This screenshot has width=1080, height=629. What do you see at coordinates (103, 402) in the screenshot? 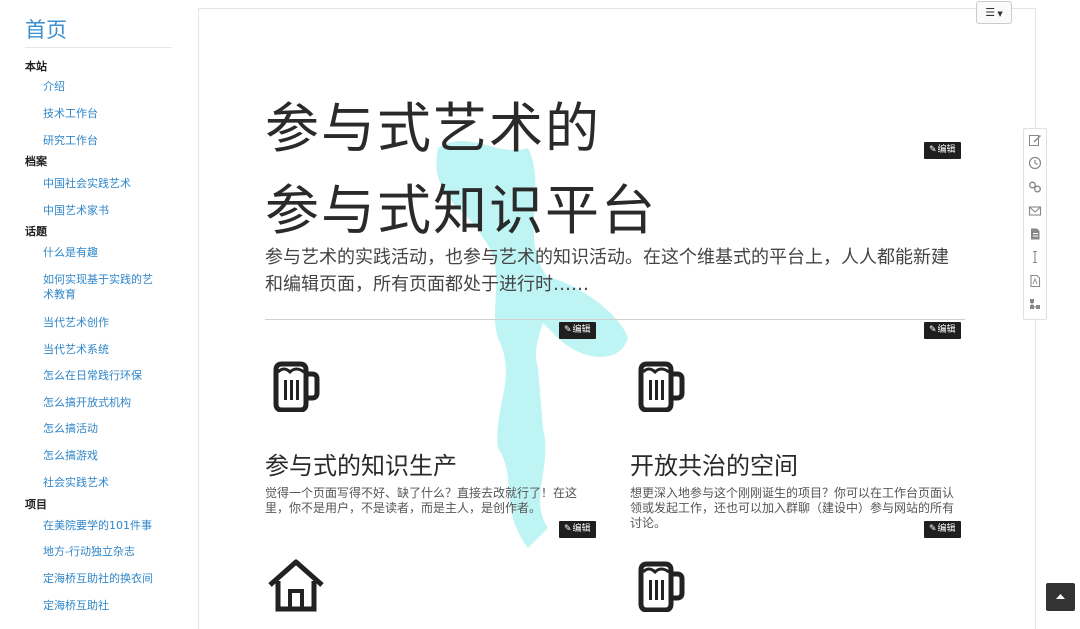
I see `sidebar-item-open-institution: 怎么搞开放式机构` at bounding box center [103, 402].